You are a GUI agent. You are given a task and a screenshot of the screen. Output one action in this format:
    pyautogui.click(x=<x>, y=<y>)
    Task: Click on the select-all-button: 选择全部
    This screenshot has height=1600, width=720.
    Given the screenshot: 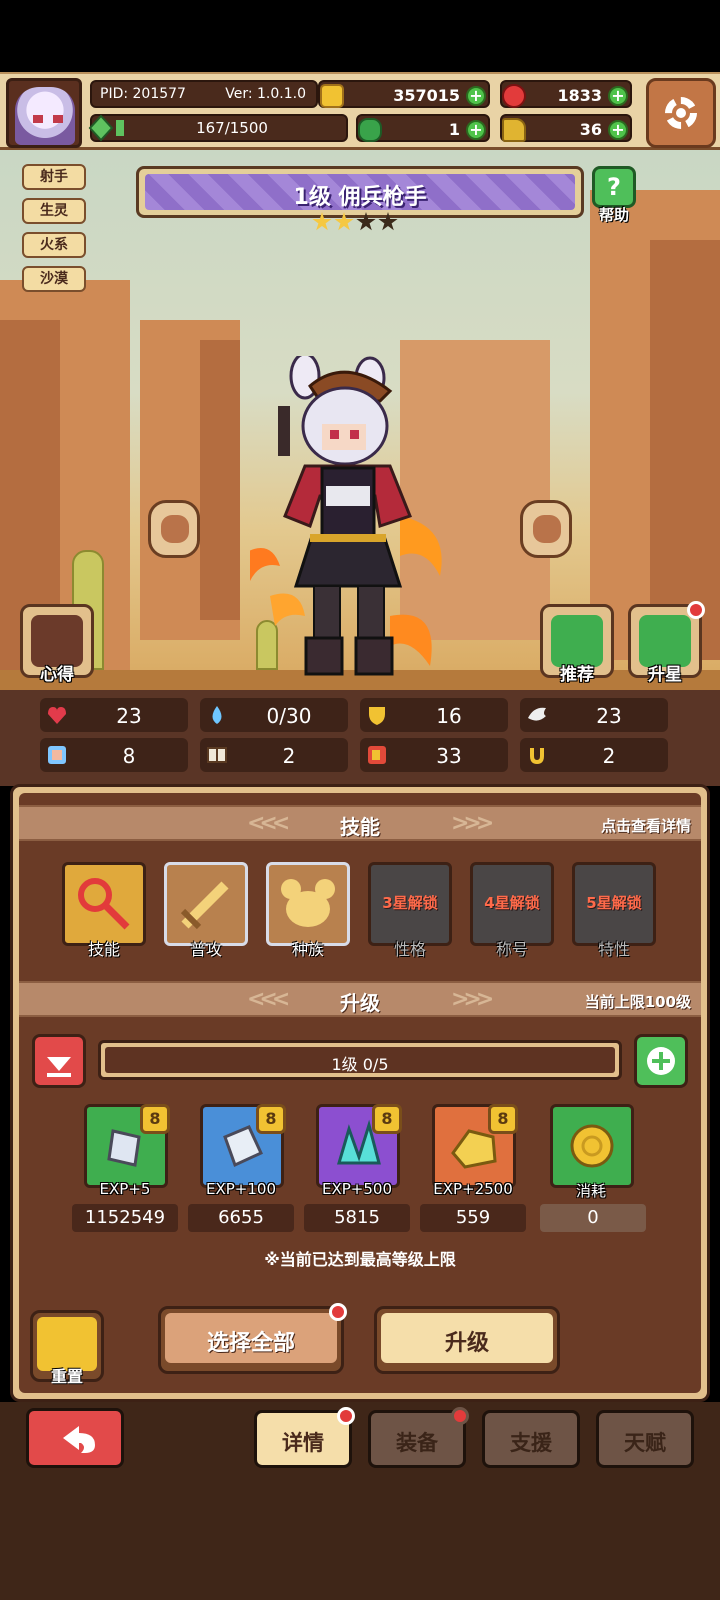 What is the action you would take?
    pyautogui.click(x=252, y=1338)
    